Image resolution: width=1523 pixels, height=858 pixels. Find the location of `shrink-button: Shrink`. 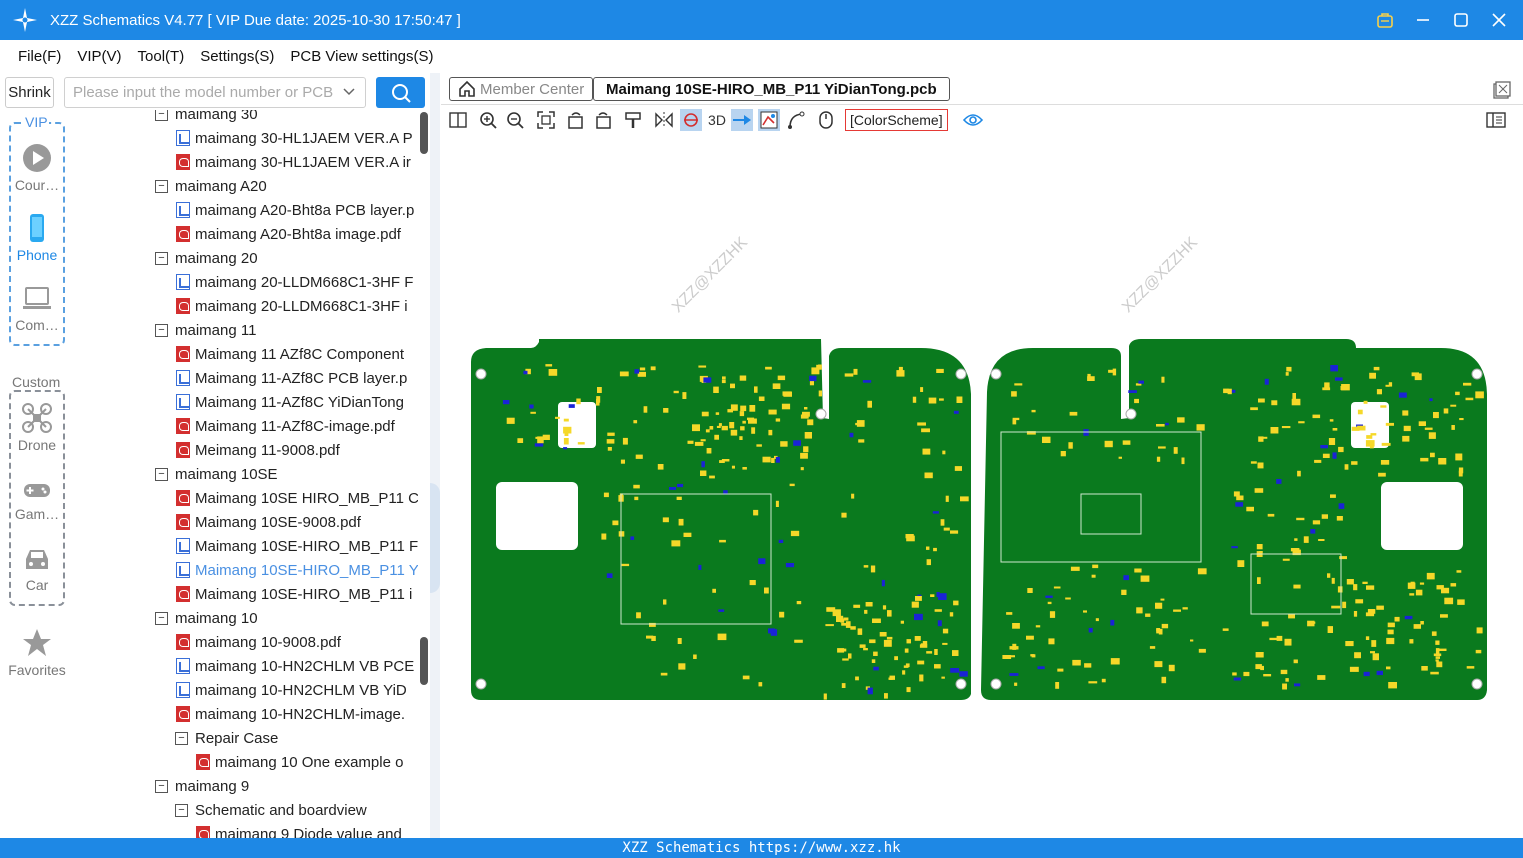

shrink-button: Shrink is located at coordinates (29, 92).